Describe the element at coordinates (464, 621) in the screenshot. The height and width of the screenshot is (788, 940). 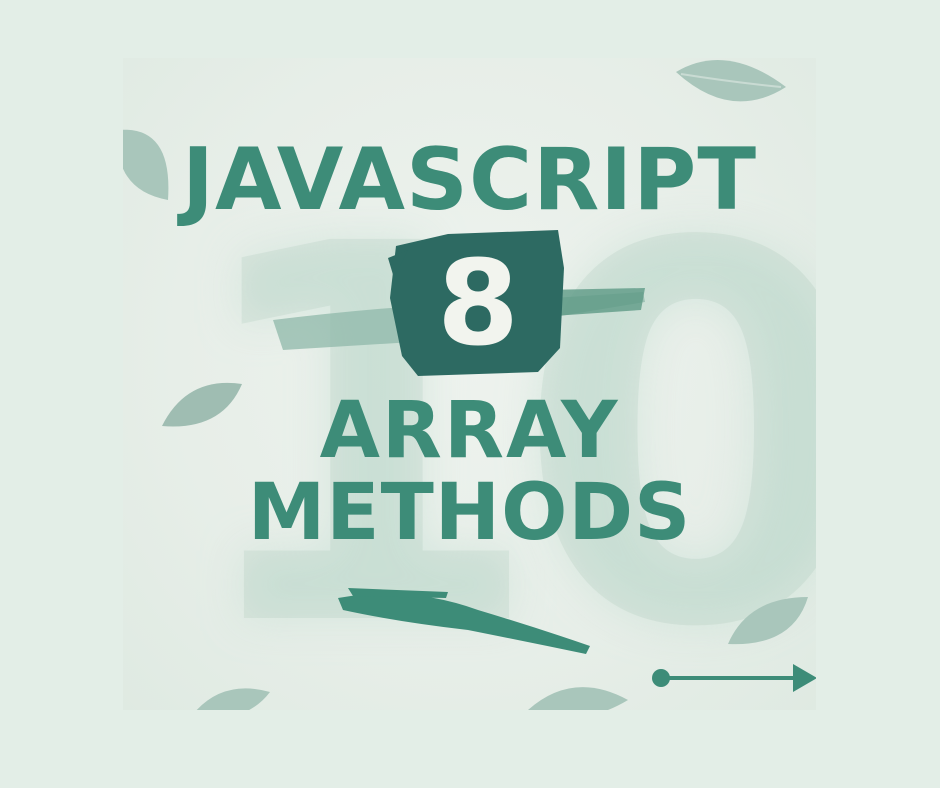
I see `brush-stroke` at that location.